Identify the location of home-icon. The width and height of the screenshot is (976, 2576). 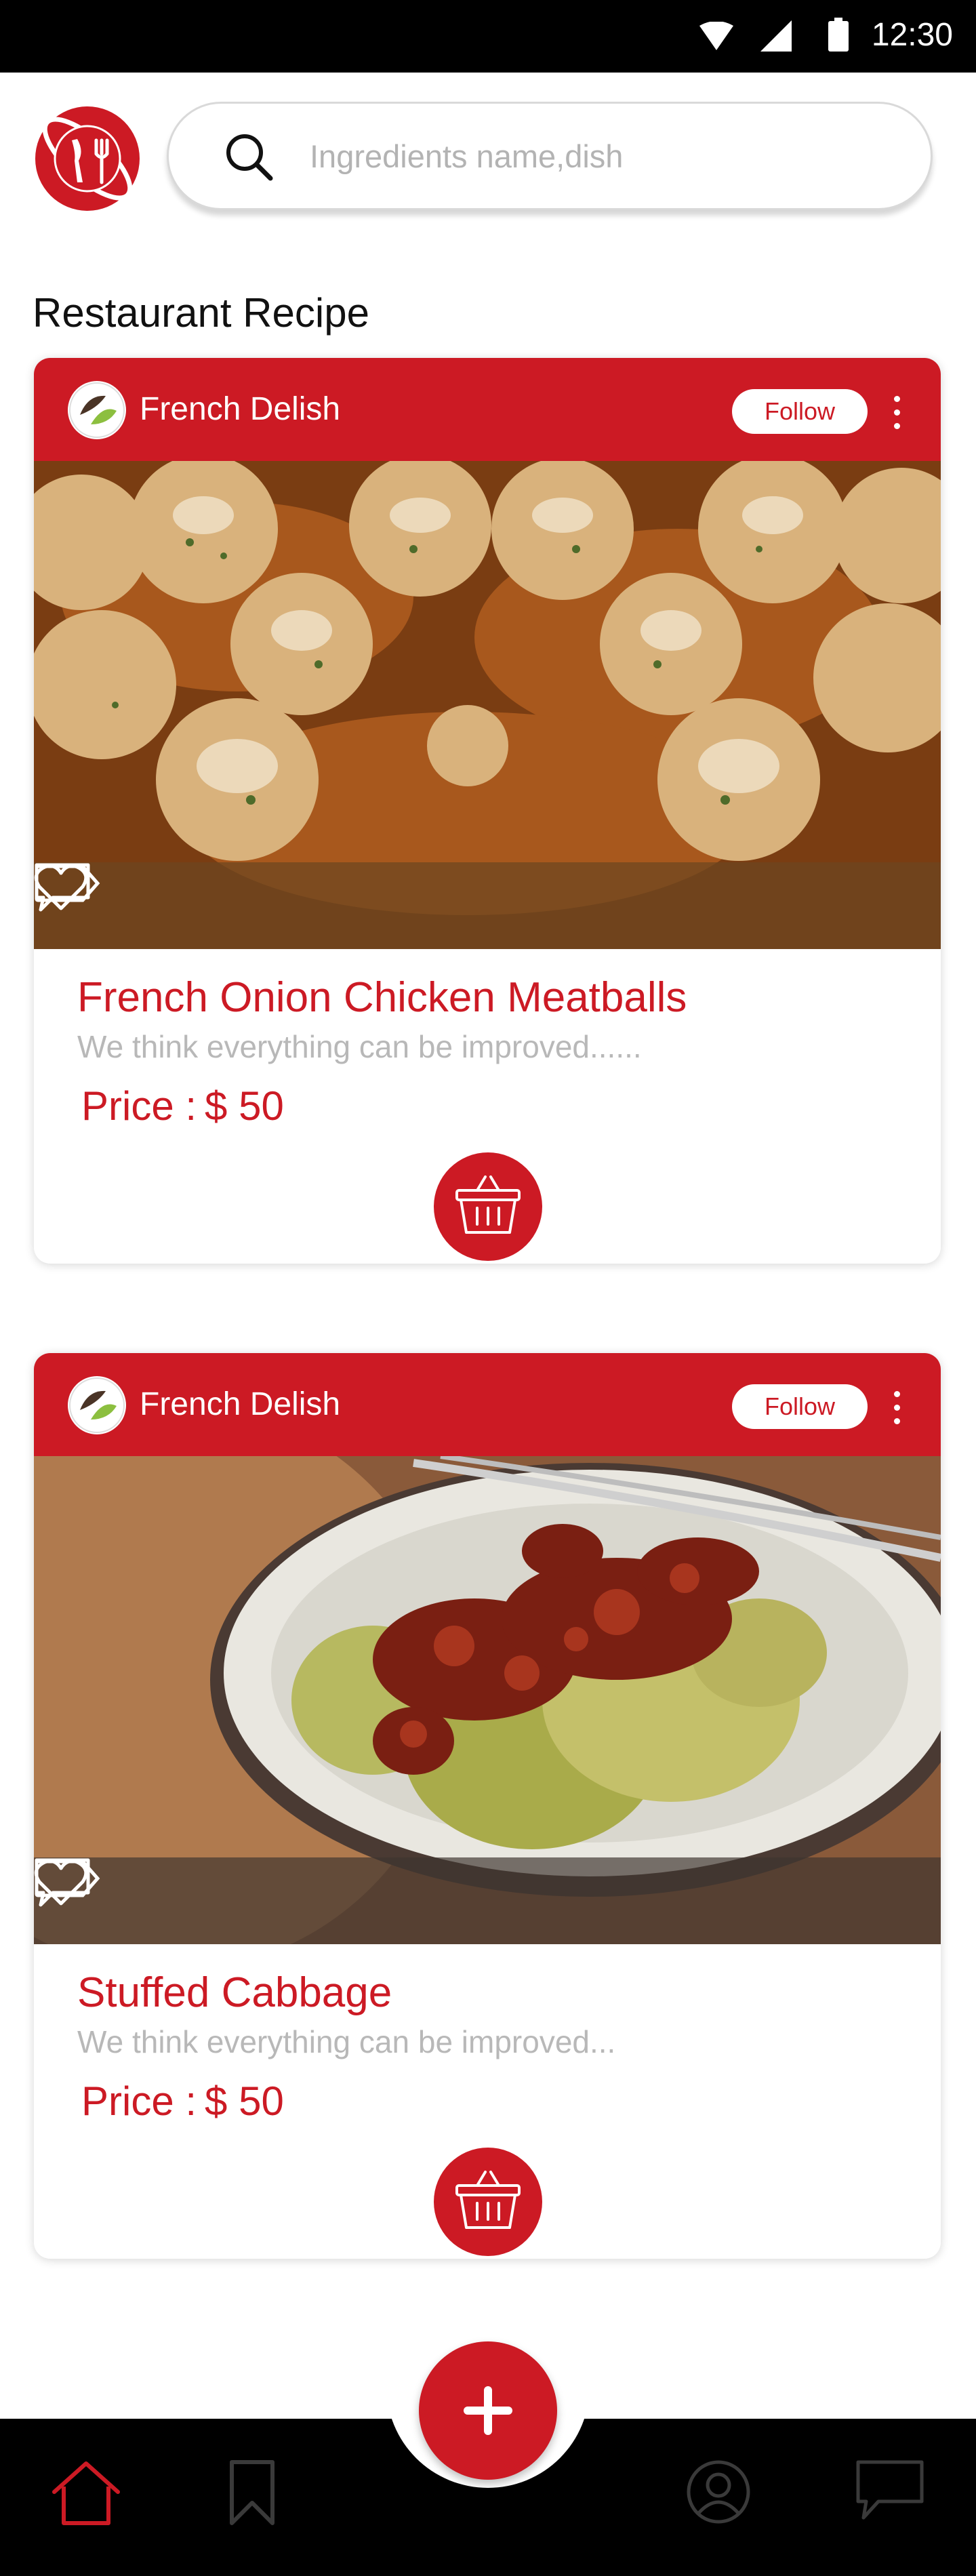
(86, 2493).